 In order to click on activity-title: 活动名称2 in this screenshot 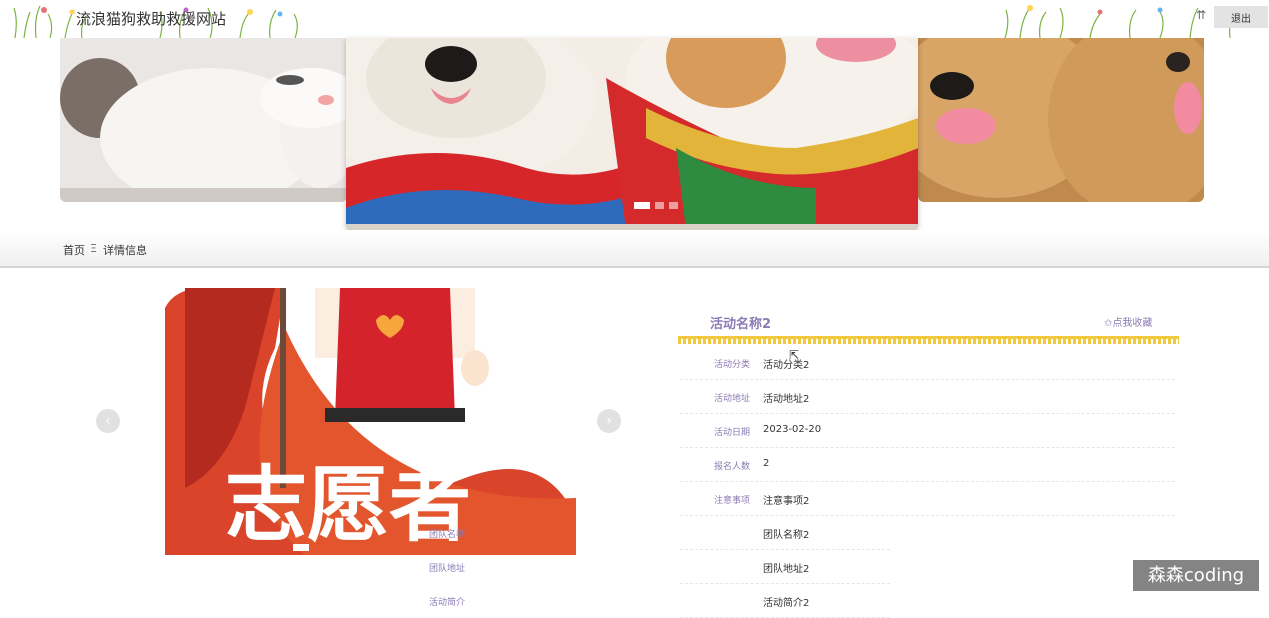, I will do `click(741, 324)`.